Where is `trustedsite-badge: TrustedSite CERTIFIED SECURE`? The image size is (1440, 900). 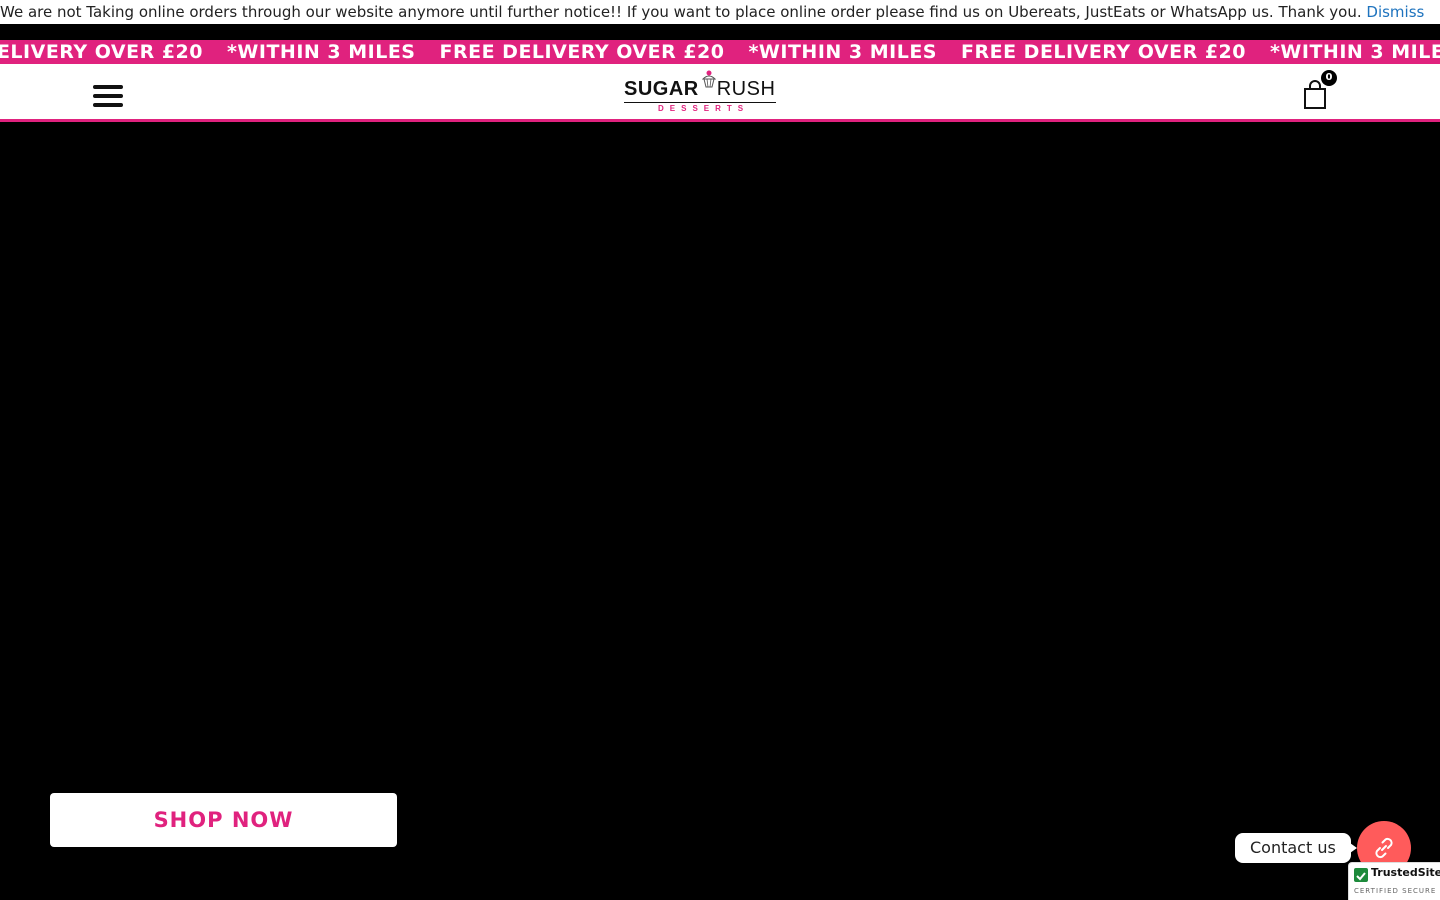
trustedsite-badge: TrustedSite CERTIFIED SECURE is located at coordinates (1394, 881).